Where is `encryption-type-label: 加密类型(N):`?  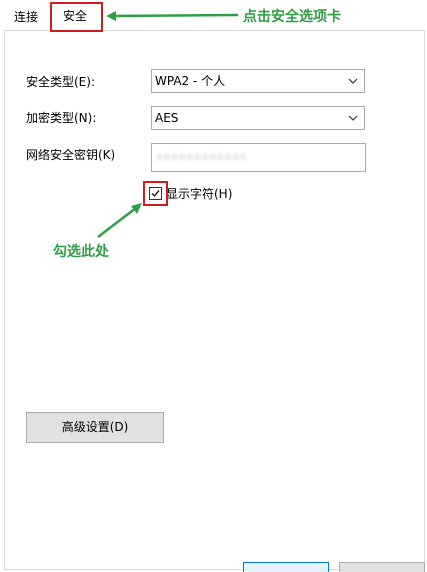
encryption-type-label: 加密类型(N): is located at coordinates (61, 118).